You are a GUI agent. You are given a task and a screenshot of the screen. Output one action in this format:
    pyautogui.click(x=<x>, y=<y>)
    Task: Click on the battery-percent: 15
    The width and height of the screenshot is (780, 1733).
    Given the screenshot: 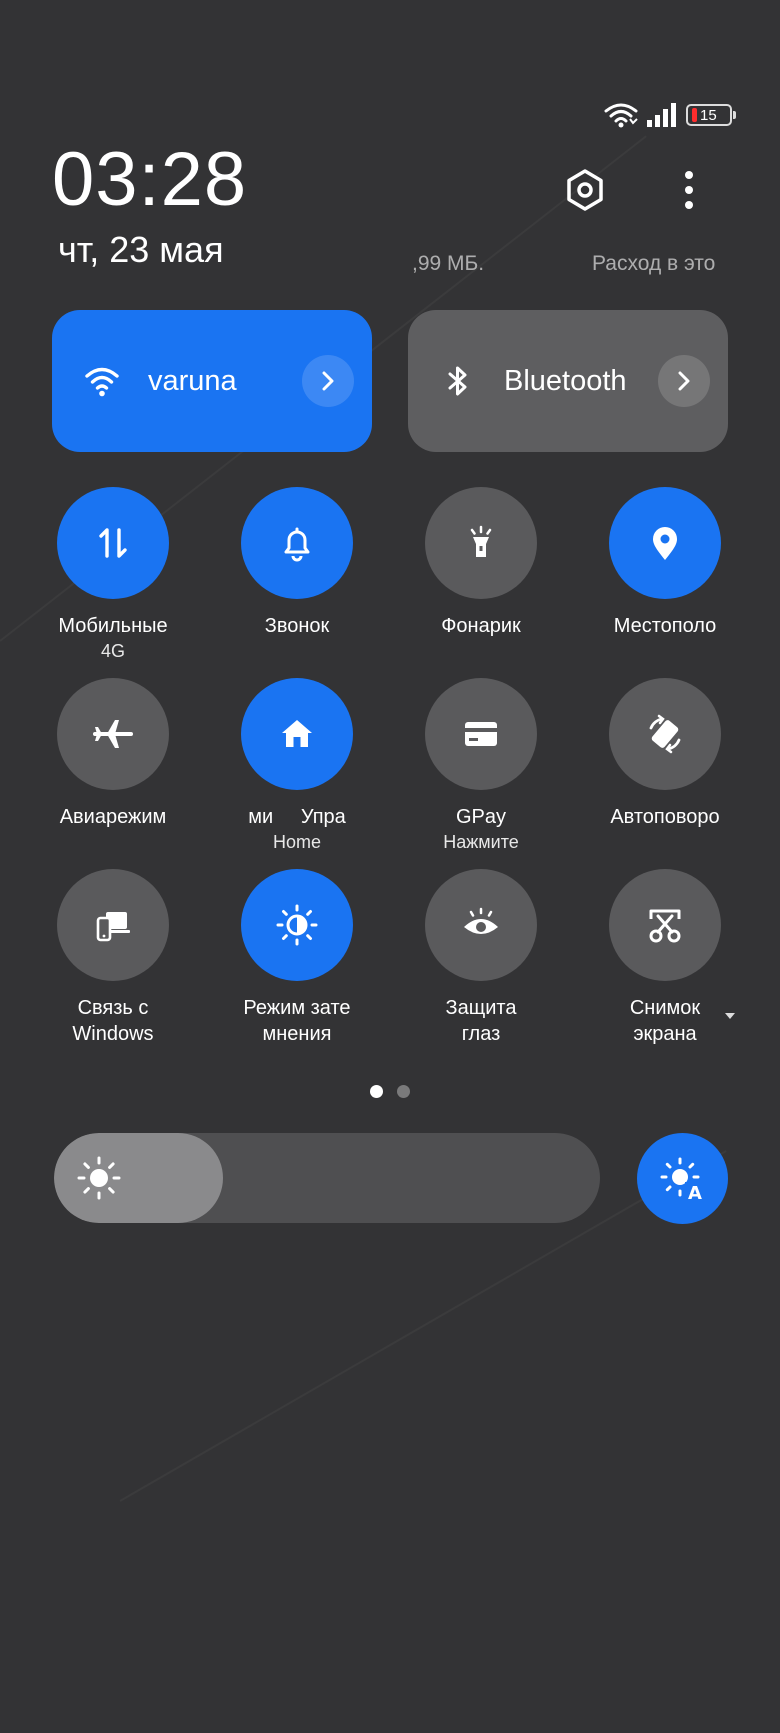 What is the action you would take?
    pyautogui.click(x=708, y=115)
    